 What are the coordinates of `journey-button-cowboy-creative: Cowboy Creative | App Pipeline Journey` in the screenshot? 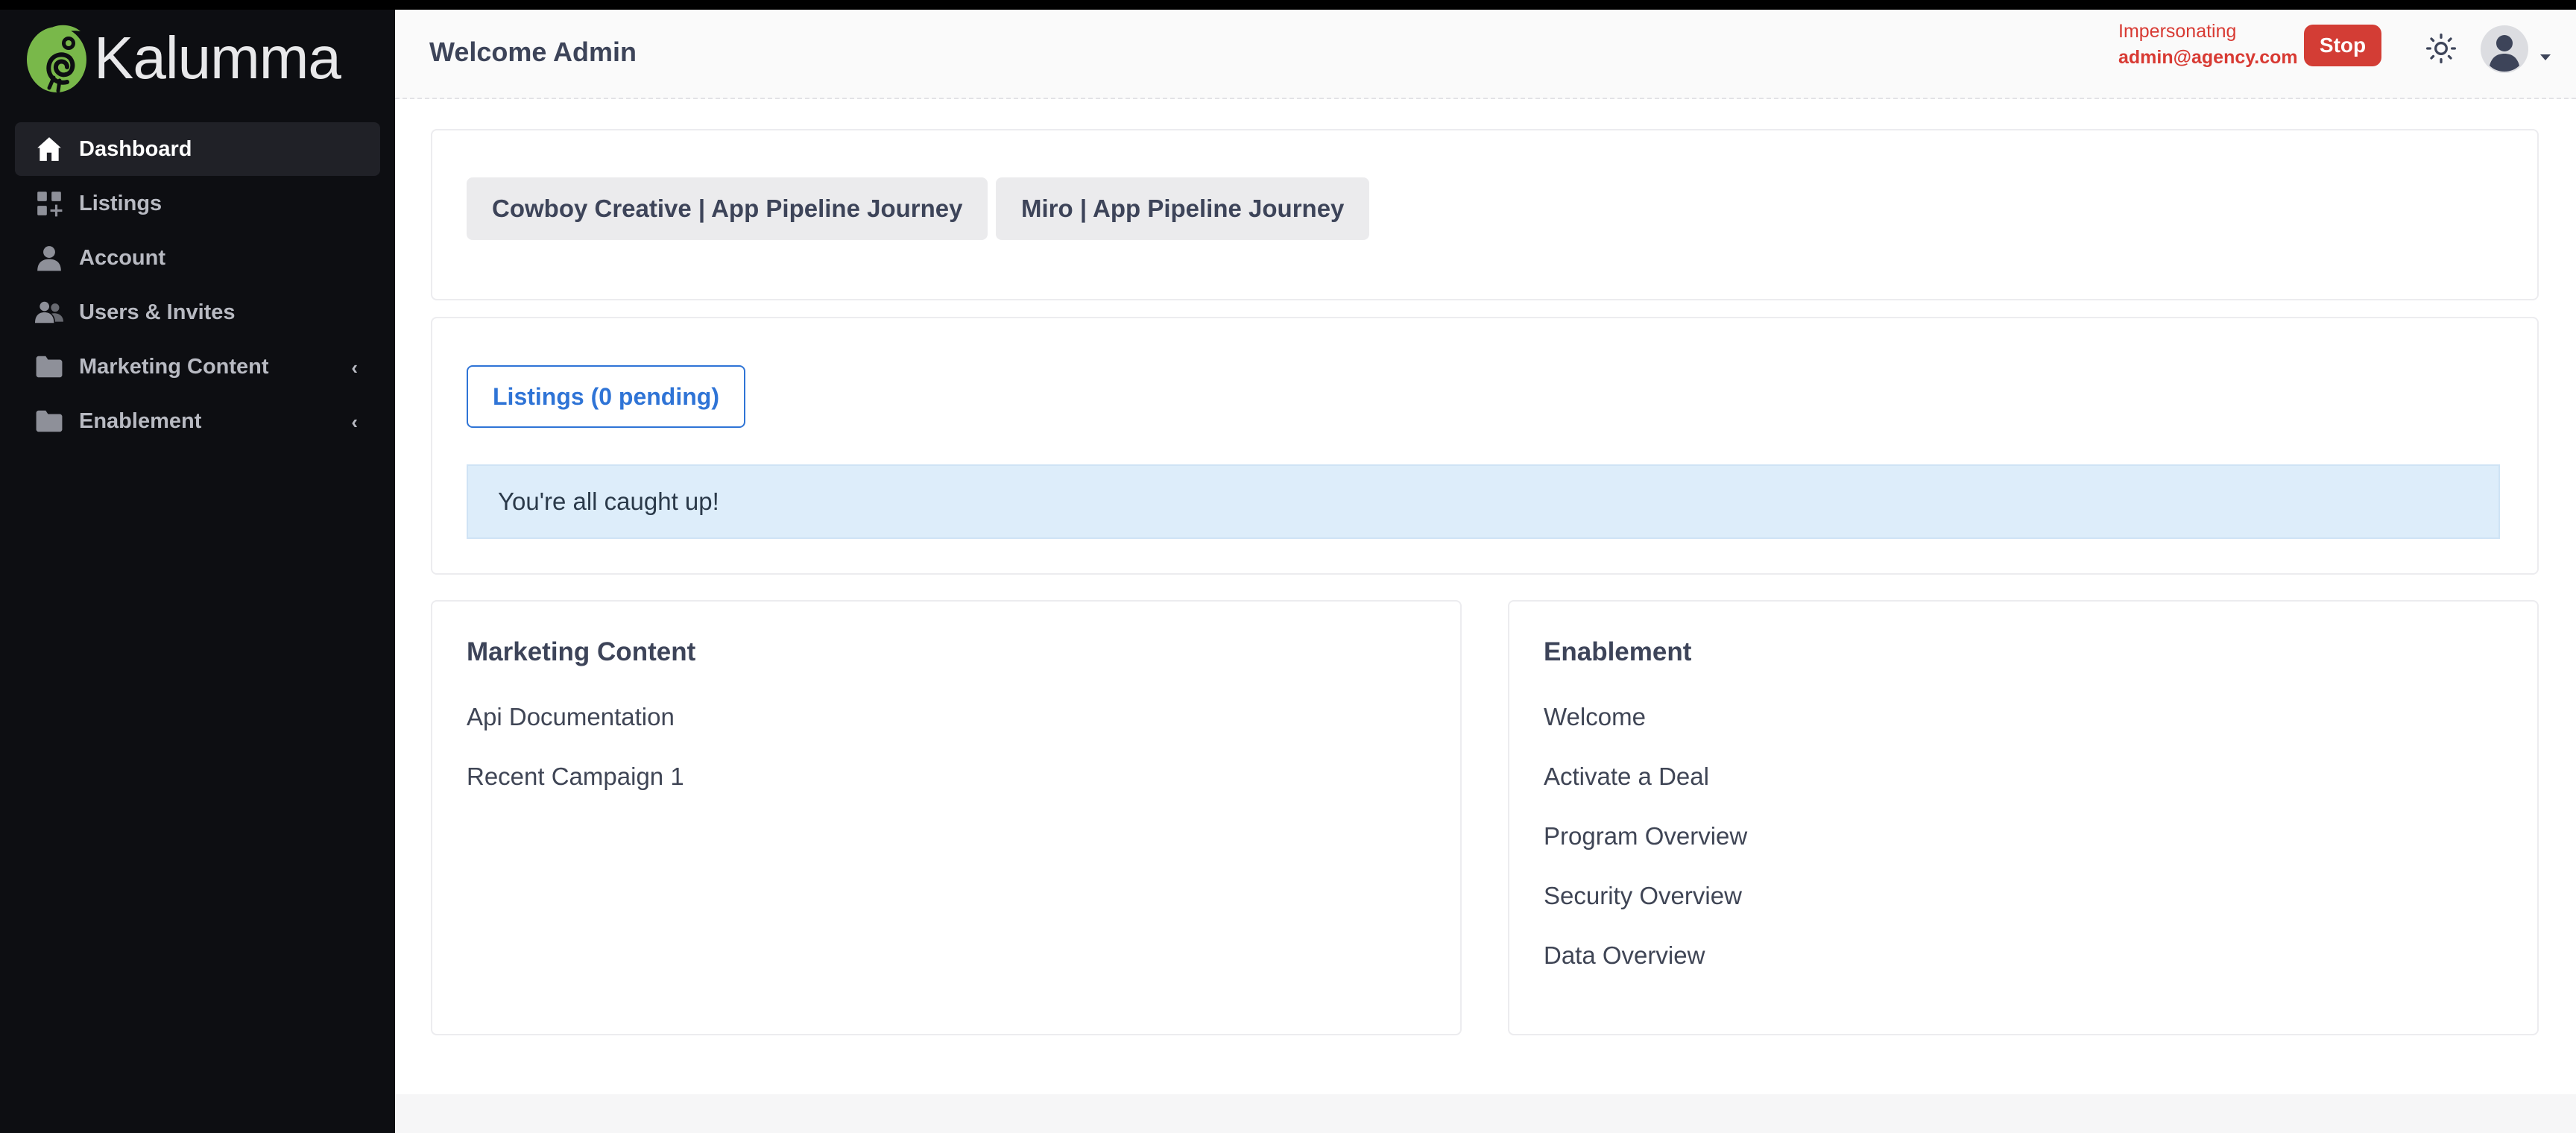 It's located at (727, 208).